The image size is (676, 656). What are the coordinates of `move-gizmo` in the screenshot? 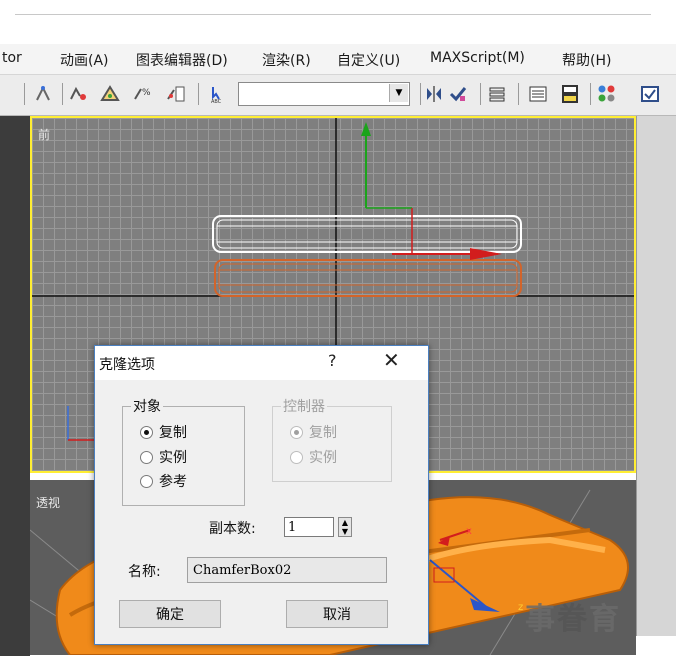 It's located at (431, 191).